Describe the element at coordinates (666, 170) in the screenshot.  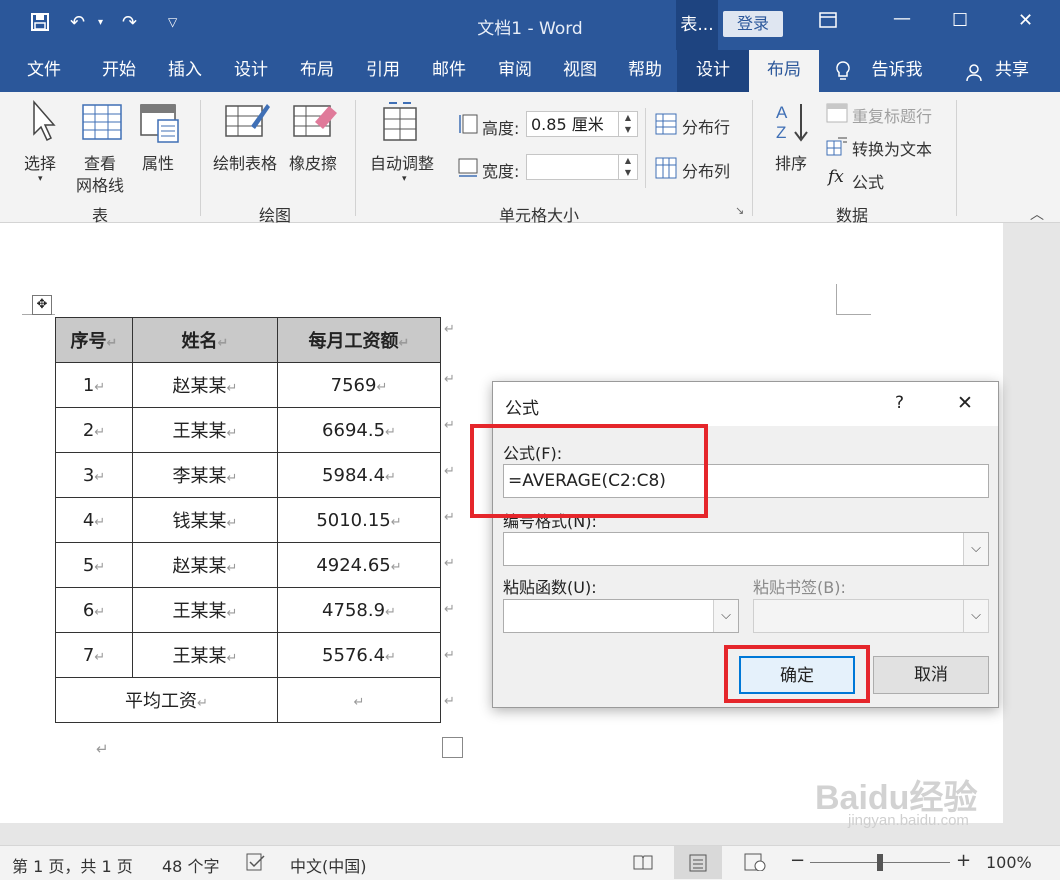
I see `distribute-columns-icon` at that location.